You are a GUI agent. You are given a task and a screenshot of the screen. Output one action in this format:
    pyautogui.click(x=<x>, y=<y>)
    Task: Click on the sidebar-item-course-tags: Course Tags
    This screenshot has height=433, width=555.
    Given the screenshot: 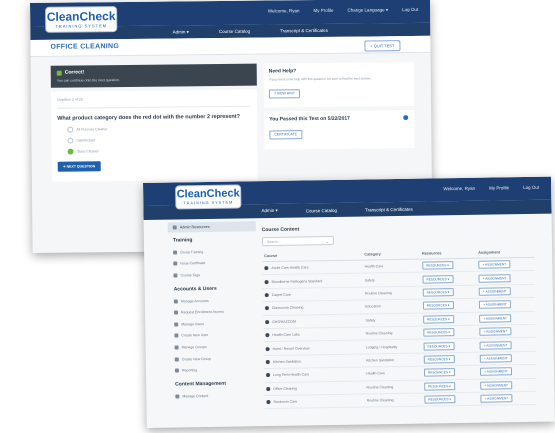 What is the action you would take?
    pyautogui.click(x=212, y=274)
    